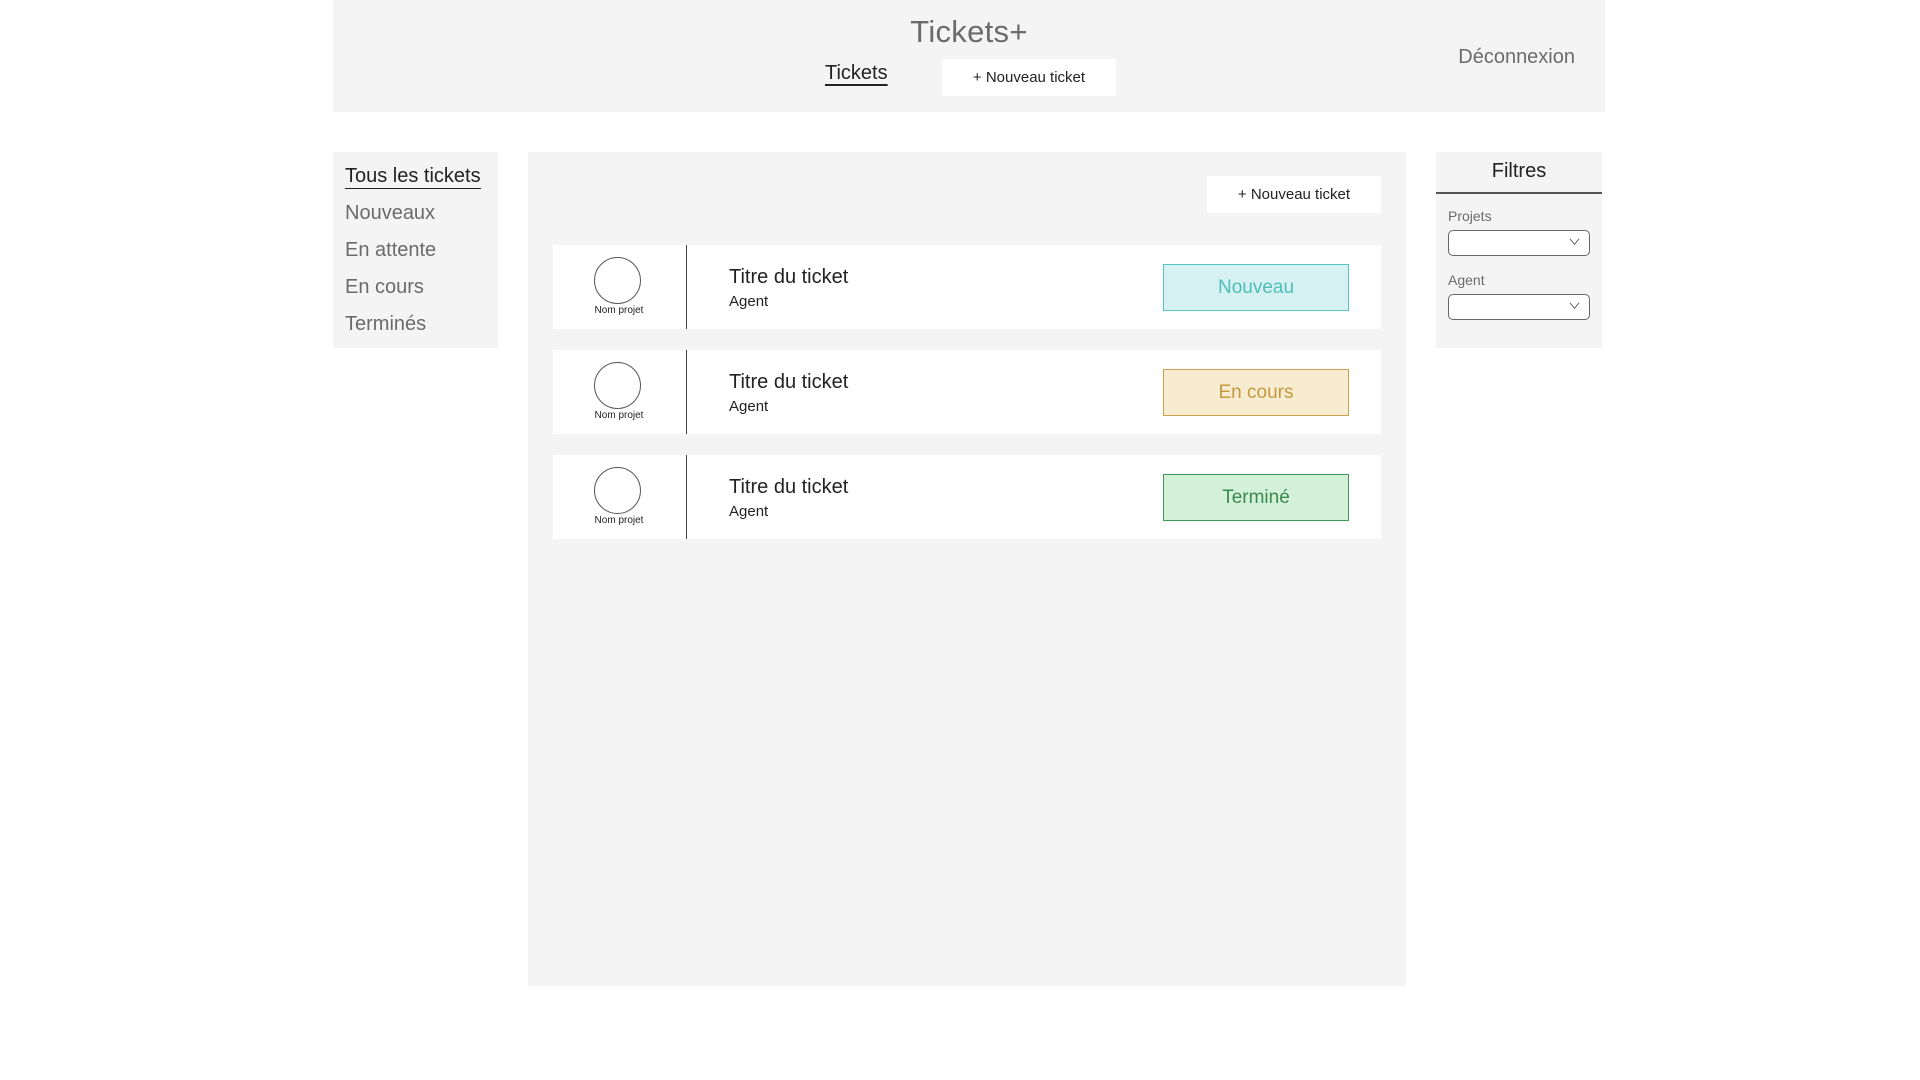  Describe the element at coordinates (386, 324) in the screenshot. I see `sidebar-item-label: Terminés` at that location.